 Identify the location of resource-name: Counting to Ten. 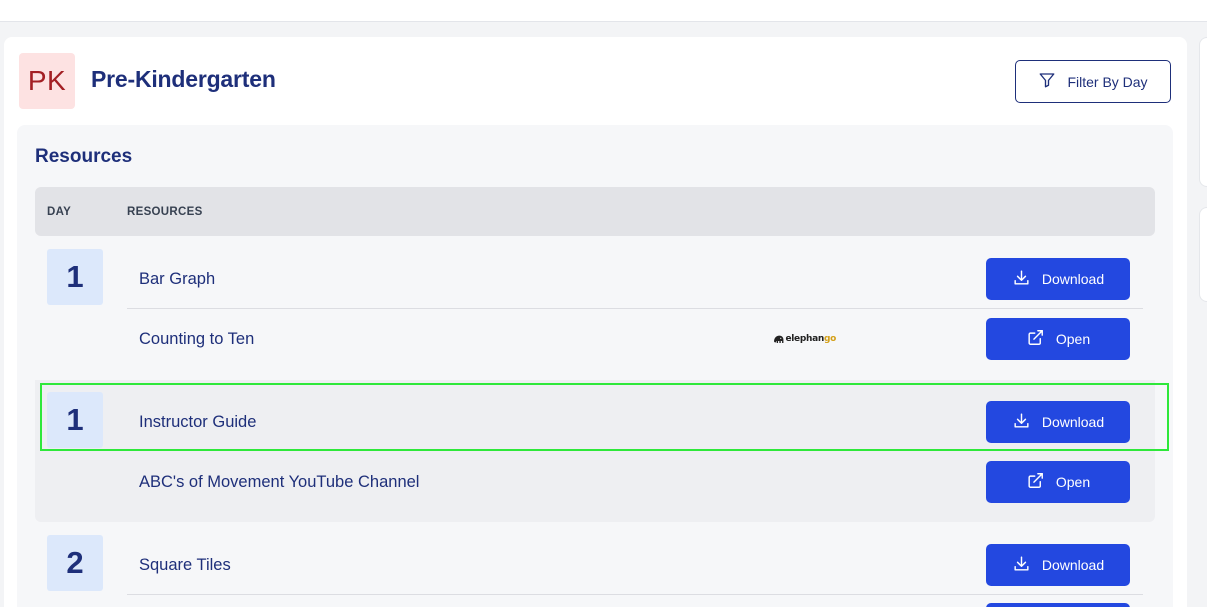
(197, 339).